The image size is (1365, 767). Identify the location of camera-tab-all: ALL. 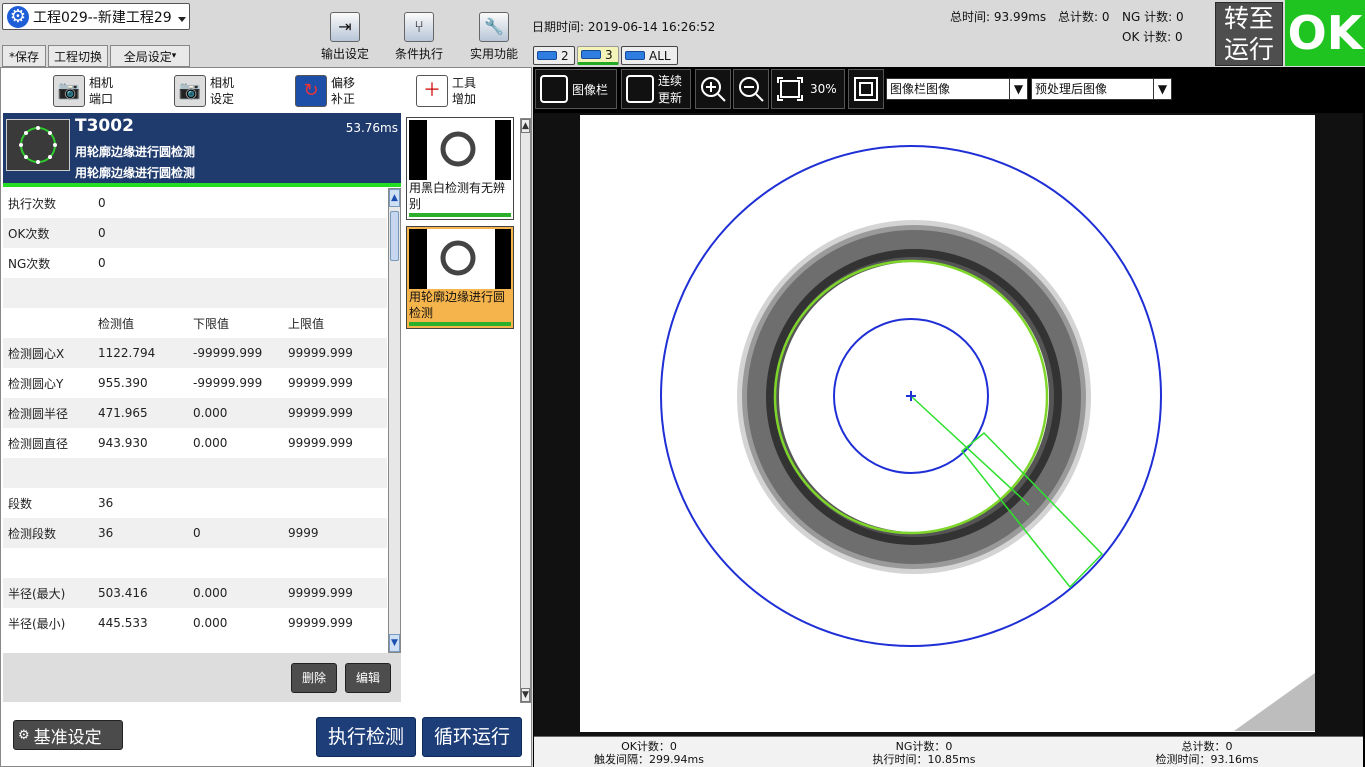
(649, 55).